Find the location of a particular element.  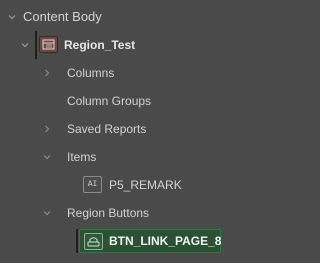

tree-node-content-body: Content Body is located at coordinates (146, 17).